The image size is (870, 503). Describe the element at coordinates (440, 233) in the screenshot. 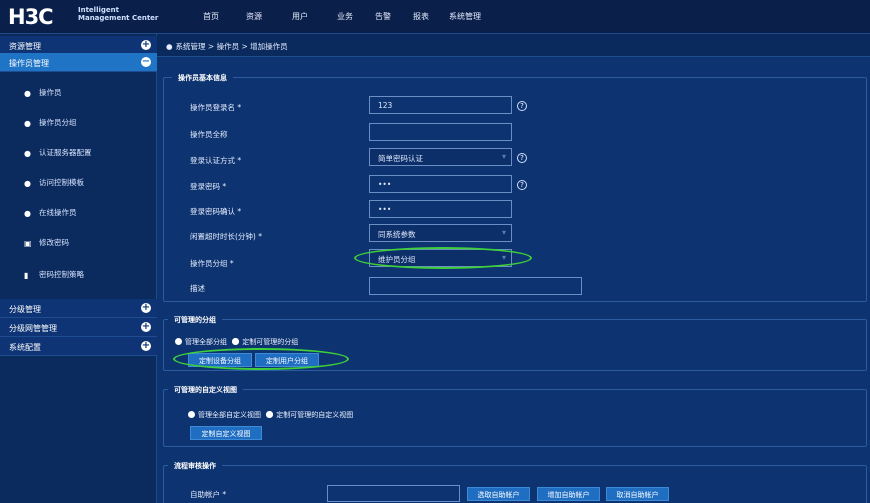

I see `idle-timeout-select: 同系统参数 ▾` at that location.